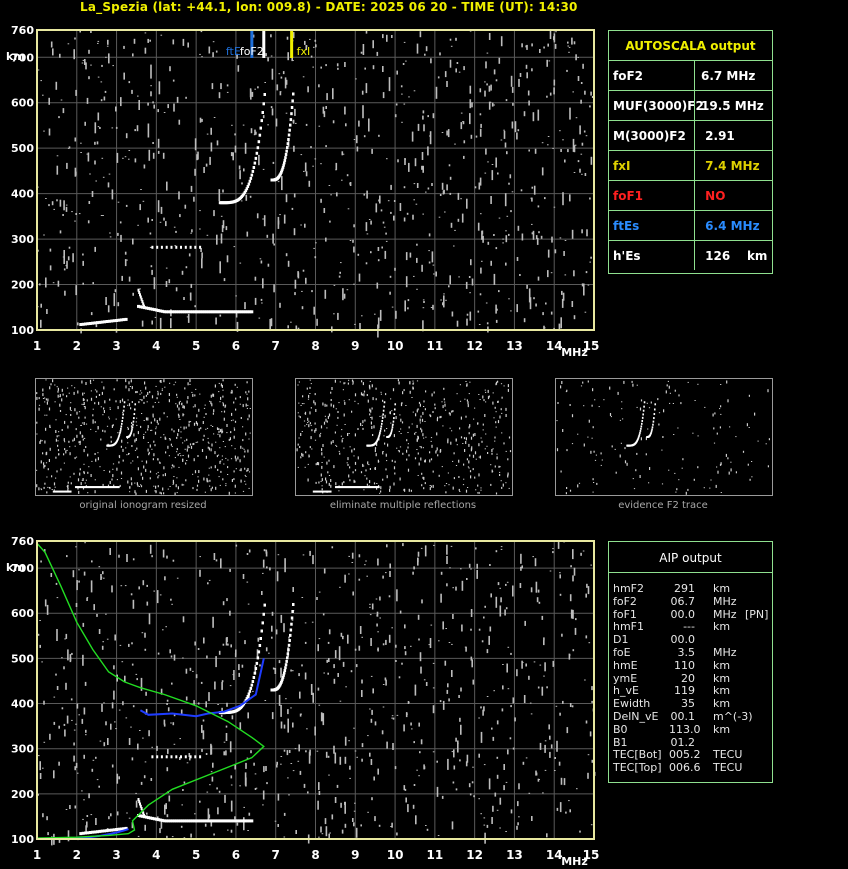 This screenshot has height=869, width=848. I want to click on thumbnail-noise, so click(663, 437).